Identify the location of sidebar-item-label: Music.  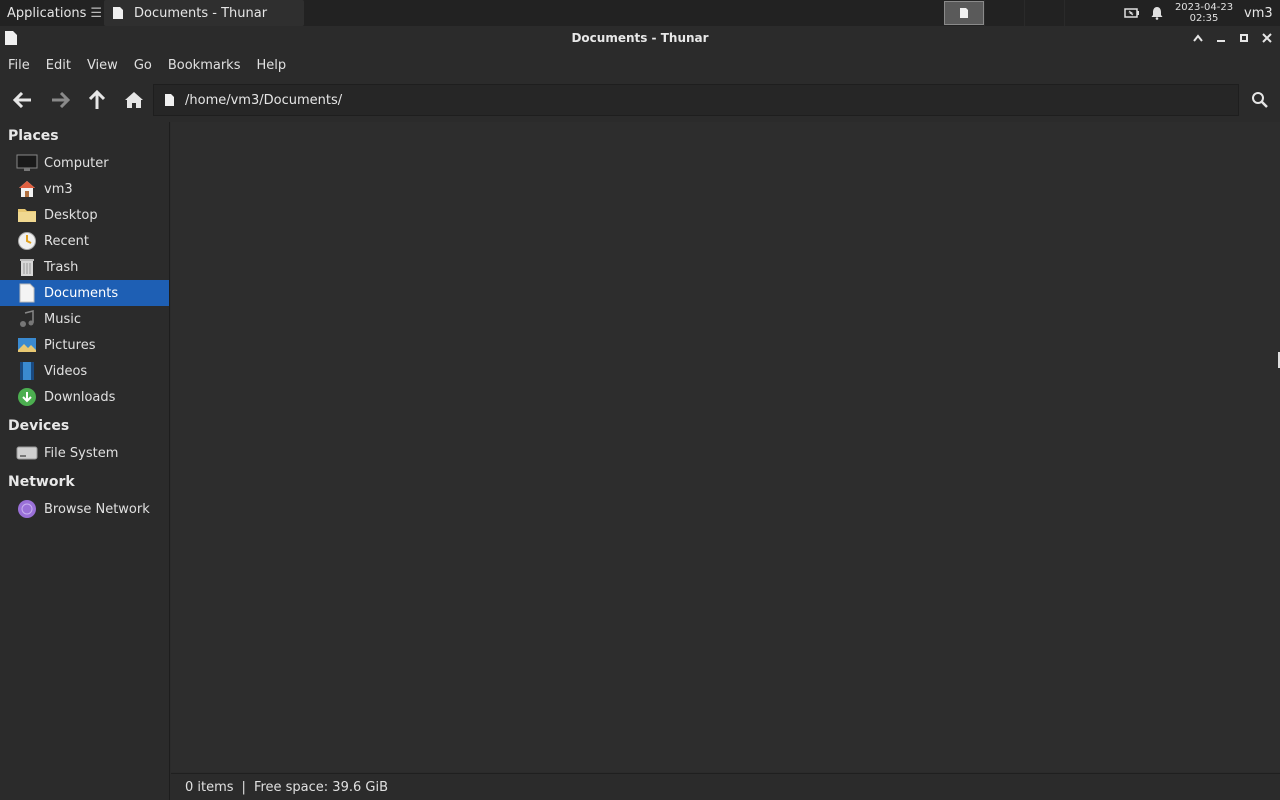
(62, 319).